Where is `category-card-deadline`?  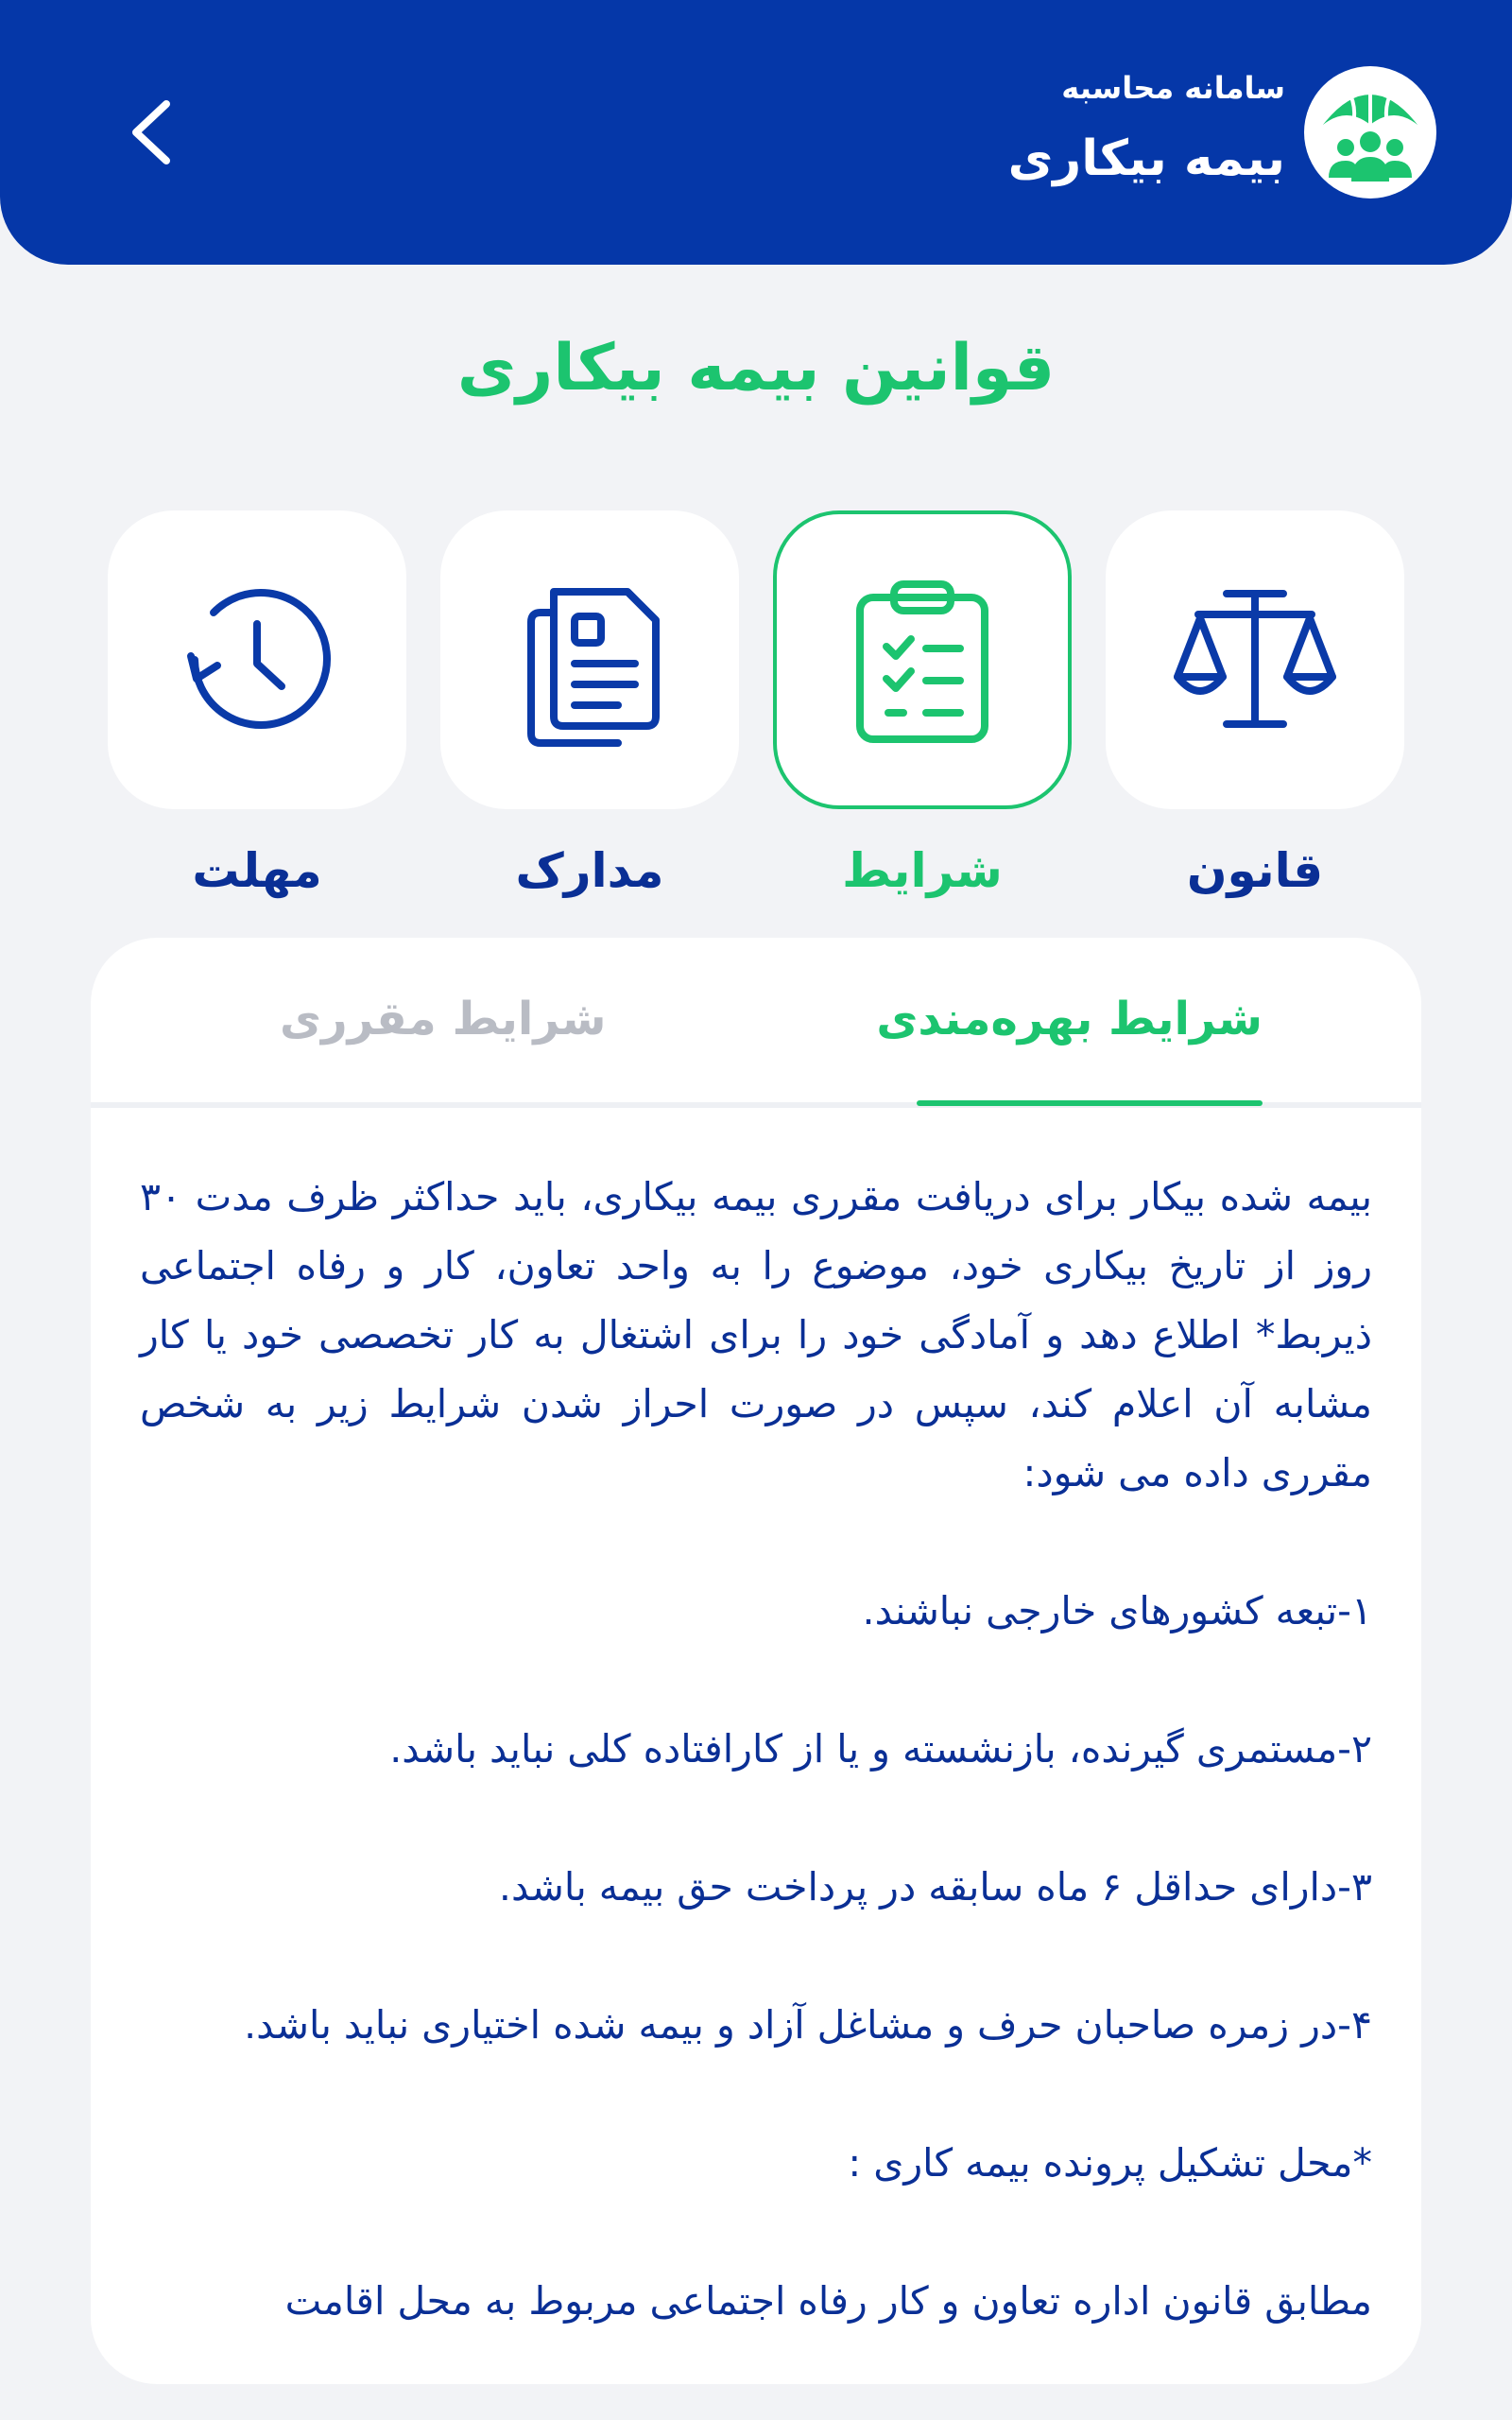
category-card-deadline is located at coordinates (257, 659).